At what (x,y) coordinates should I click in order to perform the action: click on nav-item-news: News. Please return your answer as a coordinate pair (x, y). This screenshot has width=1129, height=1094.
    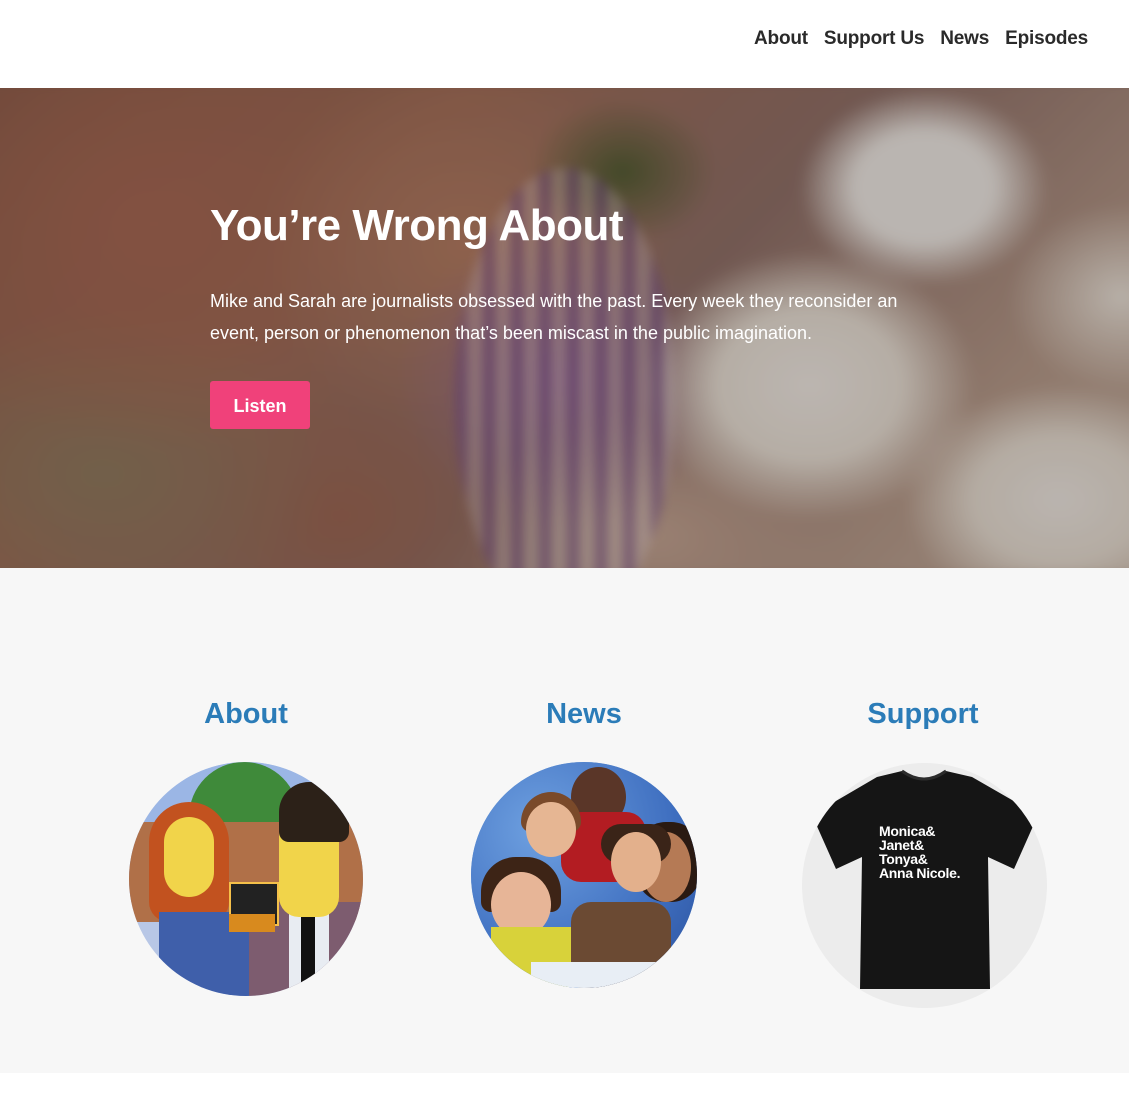
    Looking at the image, I should click on (964, 39).